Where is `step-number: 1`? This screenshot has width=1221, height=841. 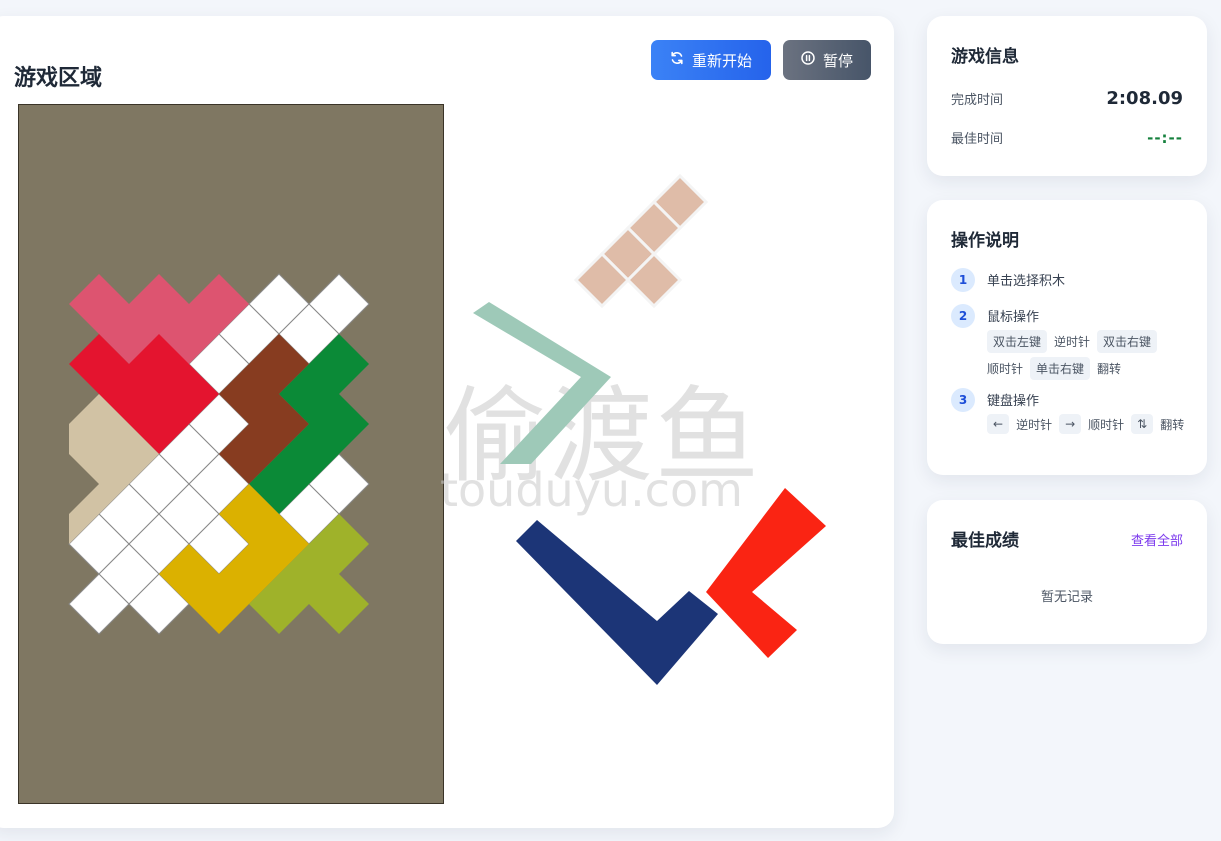 step-number: 1 is located at coordinates (963, 280).